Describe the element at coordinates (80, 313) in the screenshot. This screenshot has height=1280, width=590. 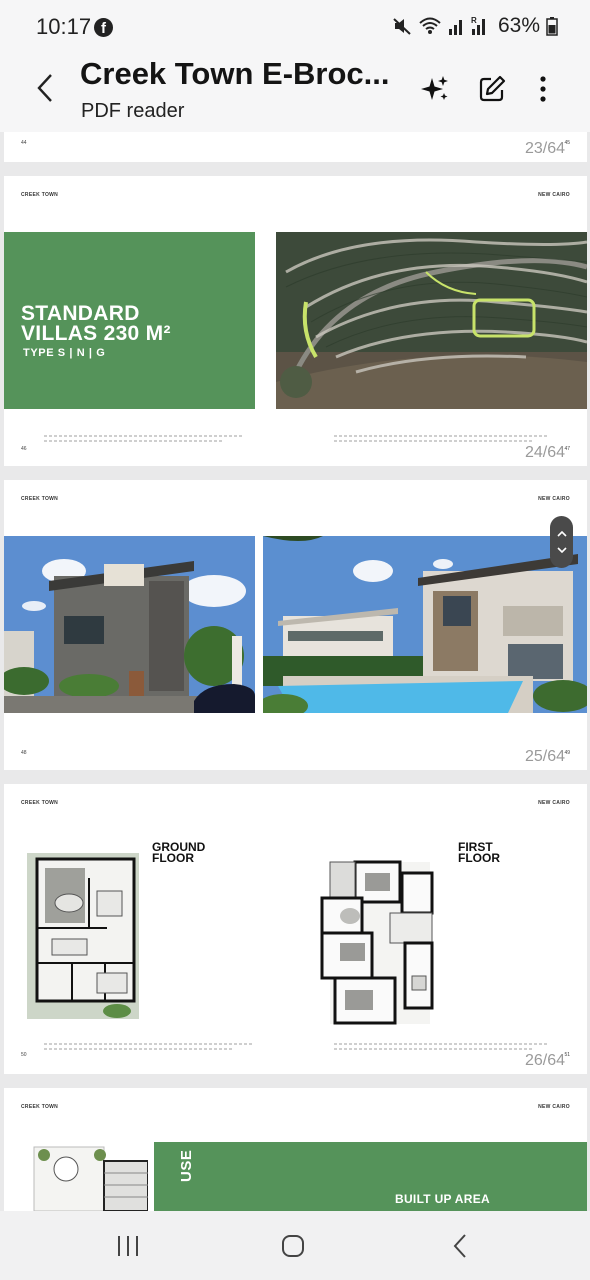
I see `villa-heading-line1: STANDARD` at that location.